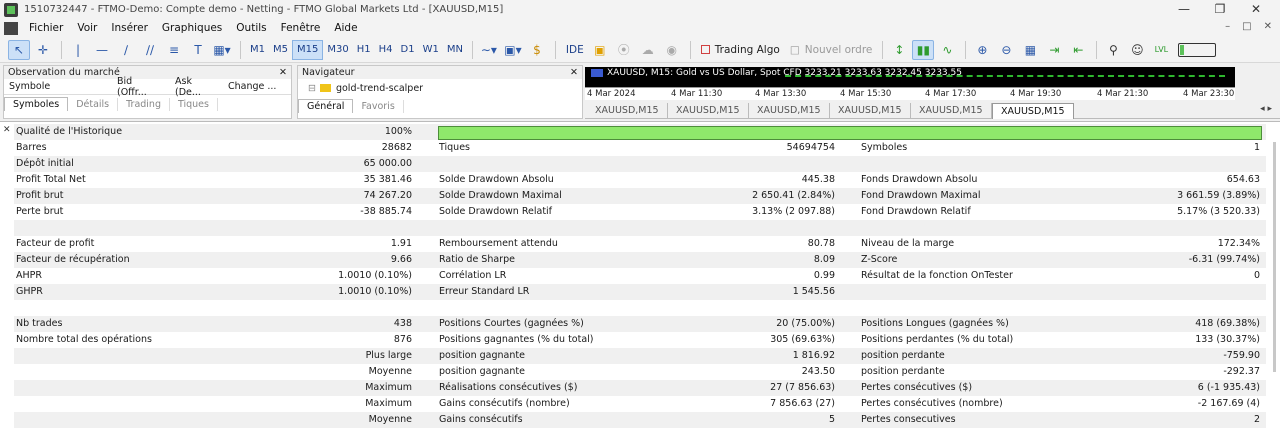 Image resolution: width=1280 pixels, height=441 pixels. What do you see at coordinates (498, 243) in the screenshot?
I see `label-b: Remboursement attendu` at bounding box center [498, 243].